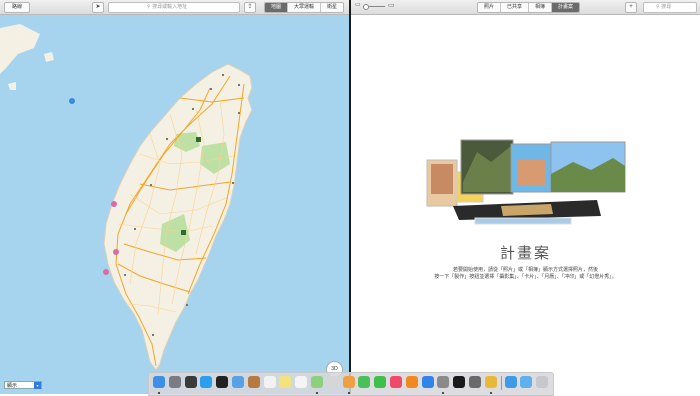  I want to click on mail-icon, so click(238, 382).